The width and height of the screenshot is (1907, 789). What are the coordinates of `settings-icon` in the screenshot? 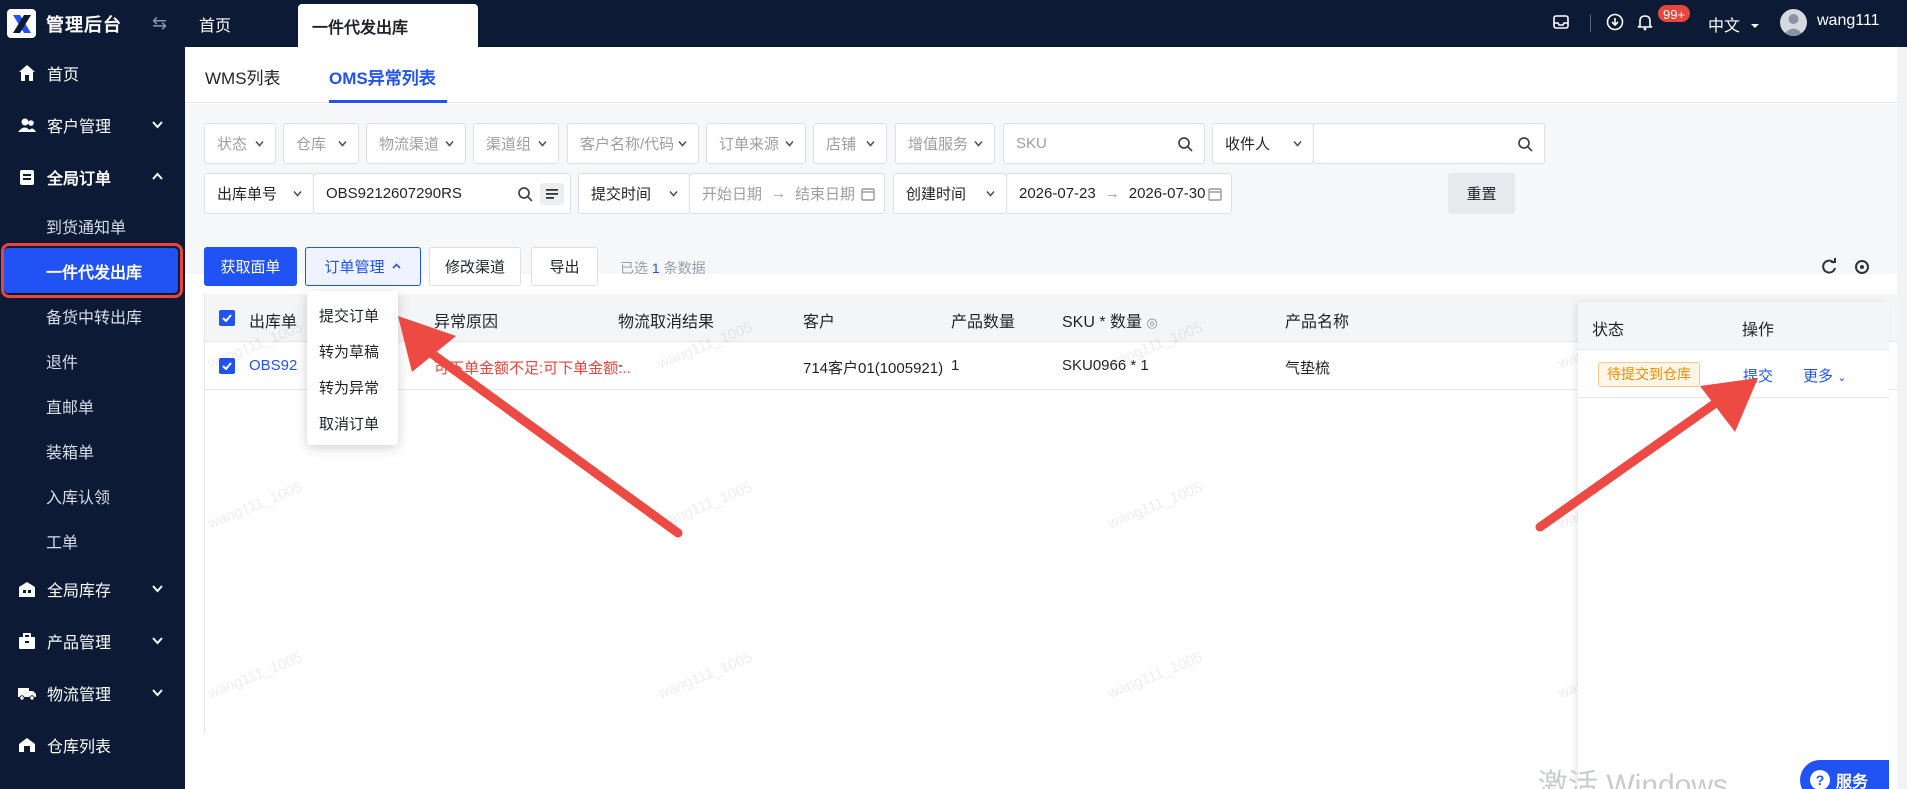 It's located at (1862, 267).